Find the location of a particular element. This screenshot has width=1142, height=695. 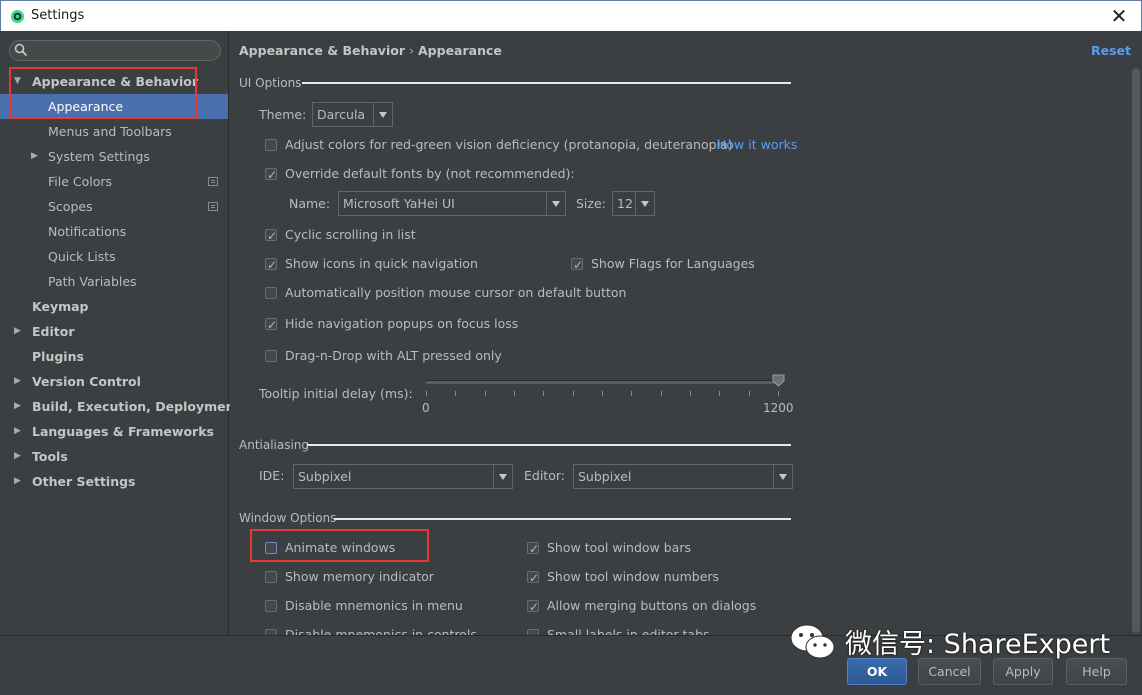

slider-max-label: 1200 is located at coordinates (778, 408).